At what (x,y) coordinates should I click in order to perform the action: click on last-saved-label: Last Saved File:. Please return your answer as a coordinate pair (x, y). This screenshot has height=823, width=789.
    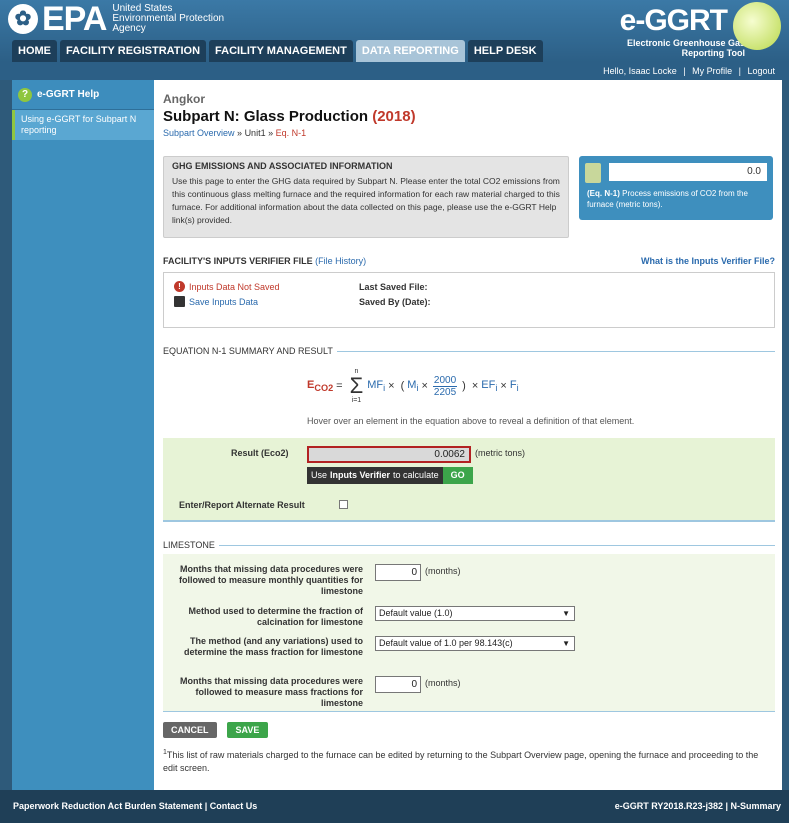
    Looking at the image, I should click on (393, 286).